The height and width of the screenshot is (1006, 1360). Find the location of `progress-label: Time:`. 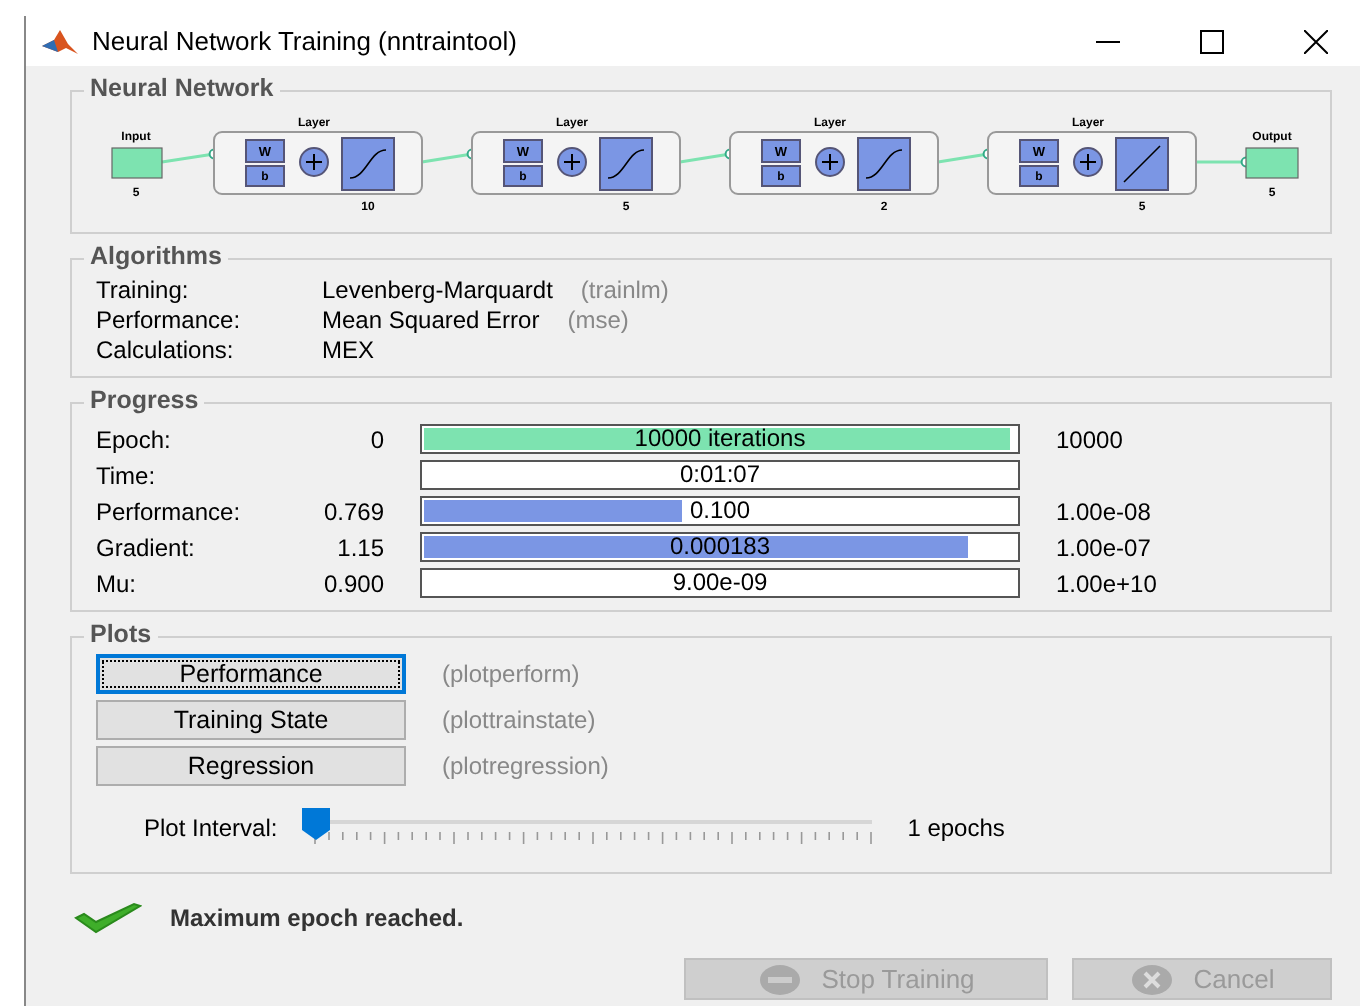

progress-label: Time: is located at coordinates (127, 475).